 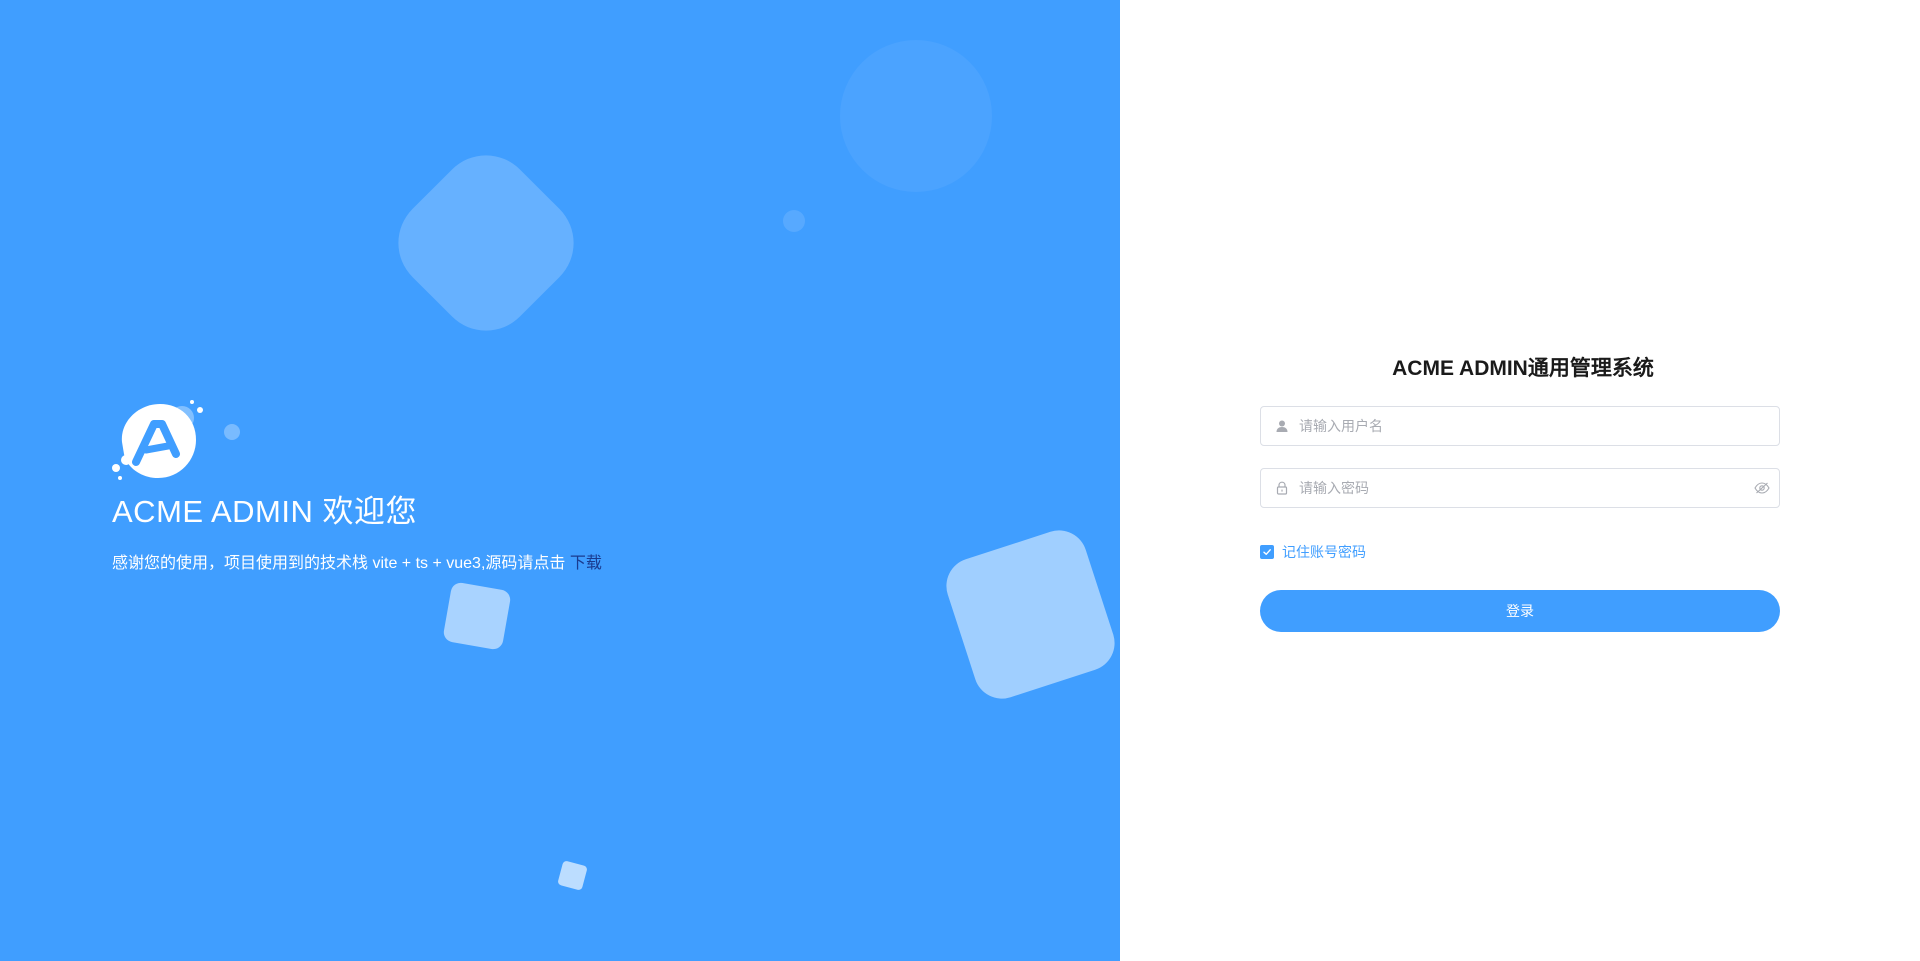 What do you see at coordinates (264, 511) in the screenshot?
I see `welcome-title: ACME ADMIN 欢迎您` at bounding box center [264, 511].